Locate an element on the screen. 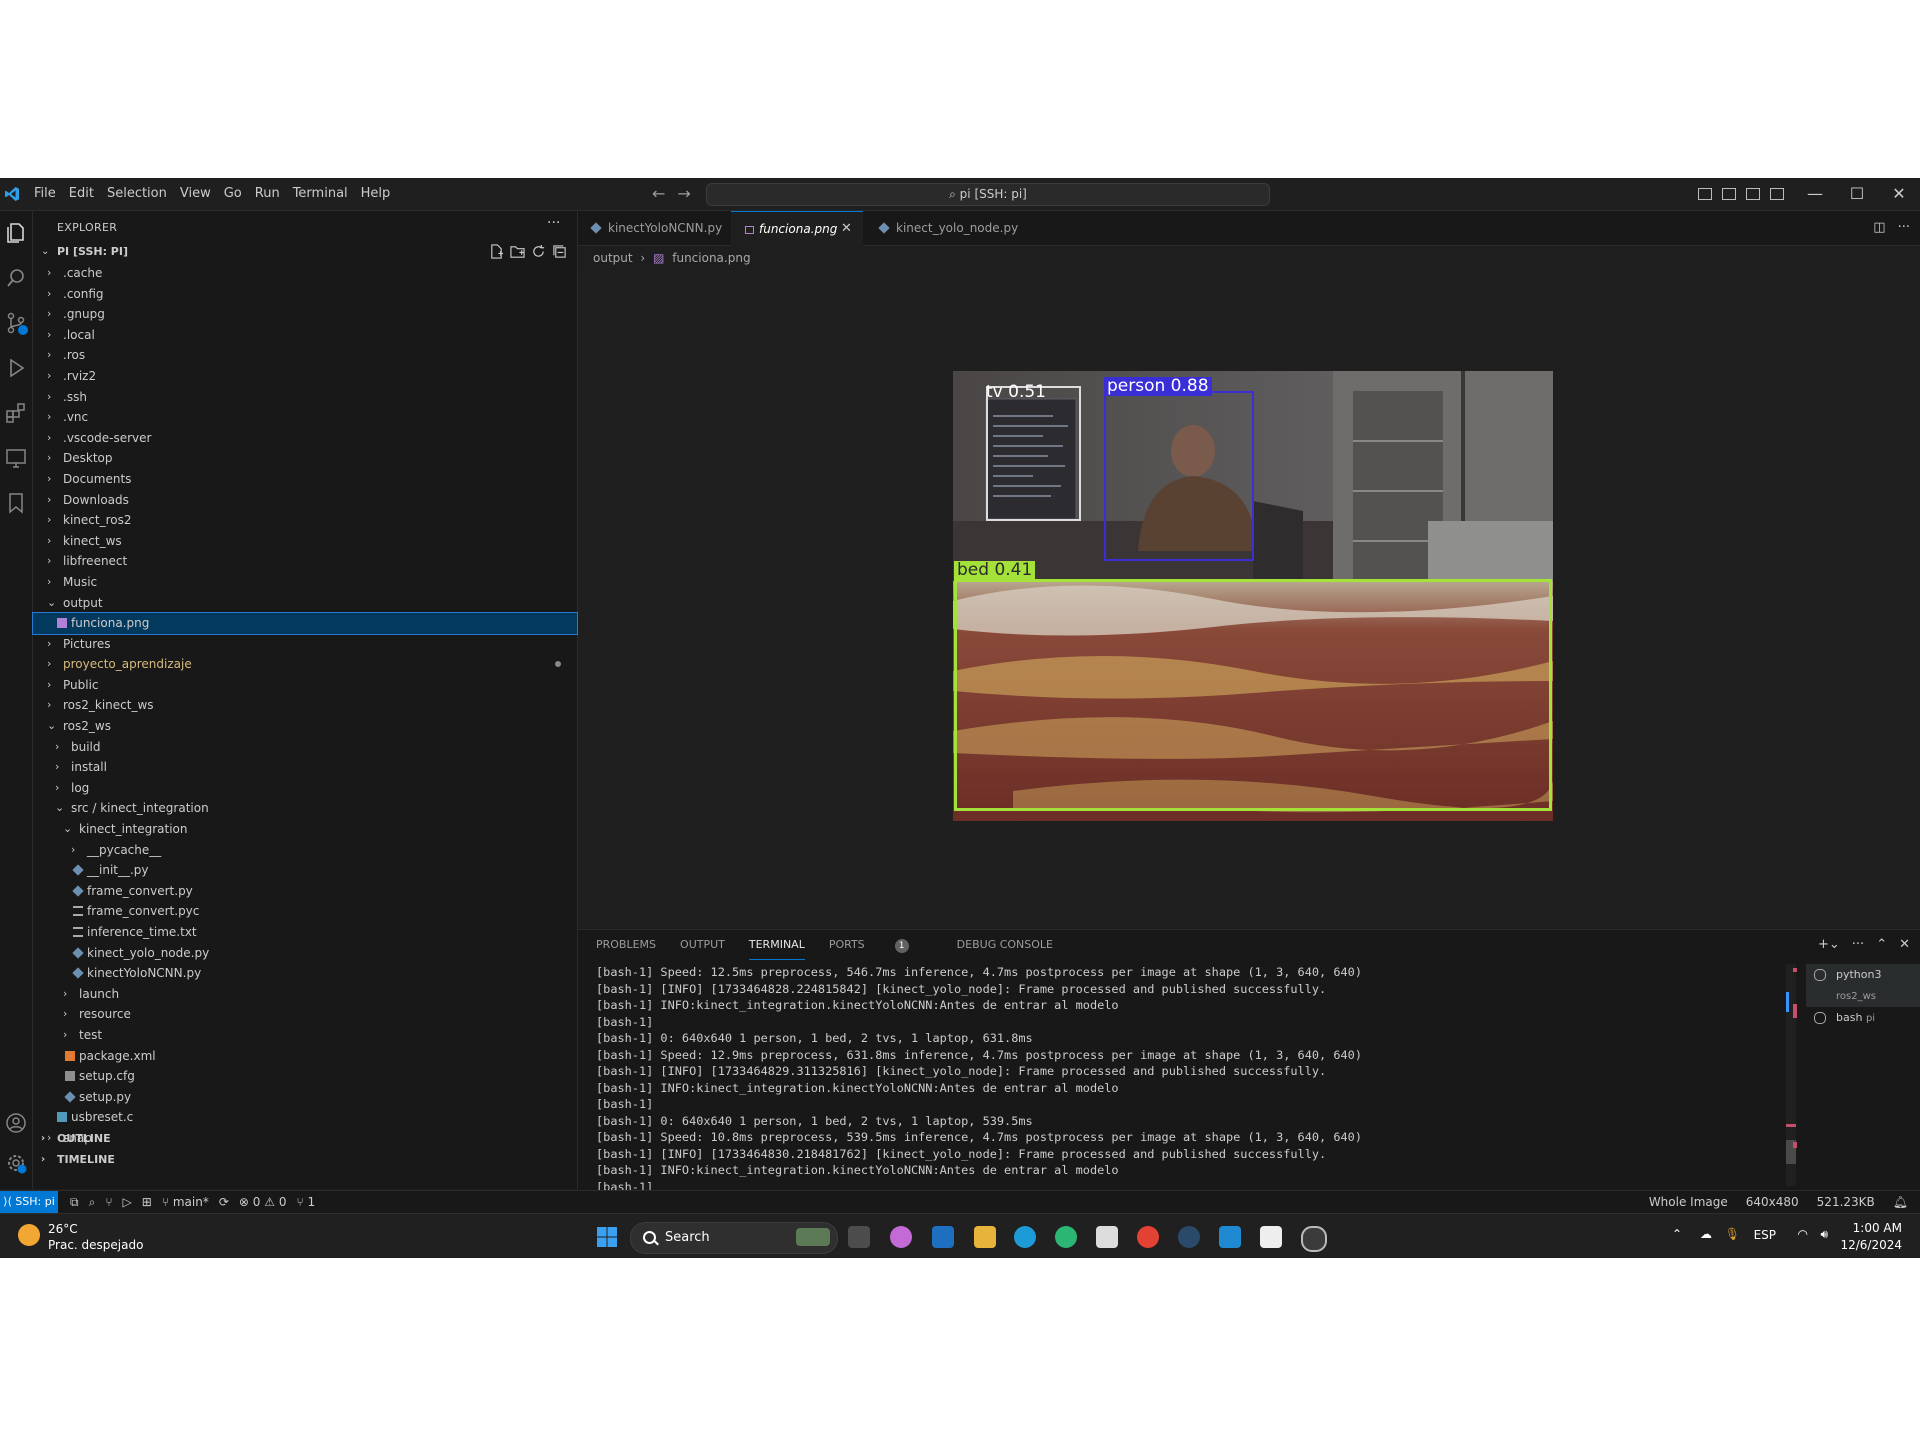  command-center: ⌕ pi [SSH: pi] is located at coordinates (988, 194).